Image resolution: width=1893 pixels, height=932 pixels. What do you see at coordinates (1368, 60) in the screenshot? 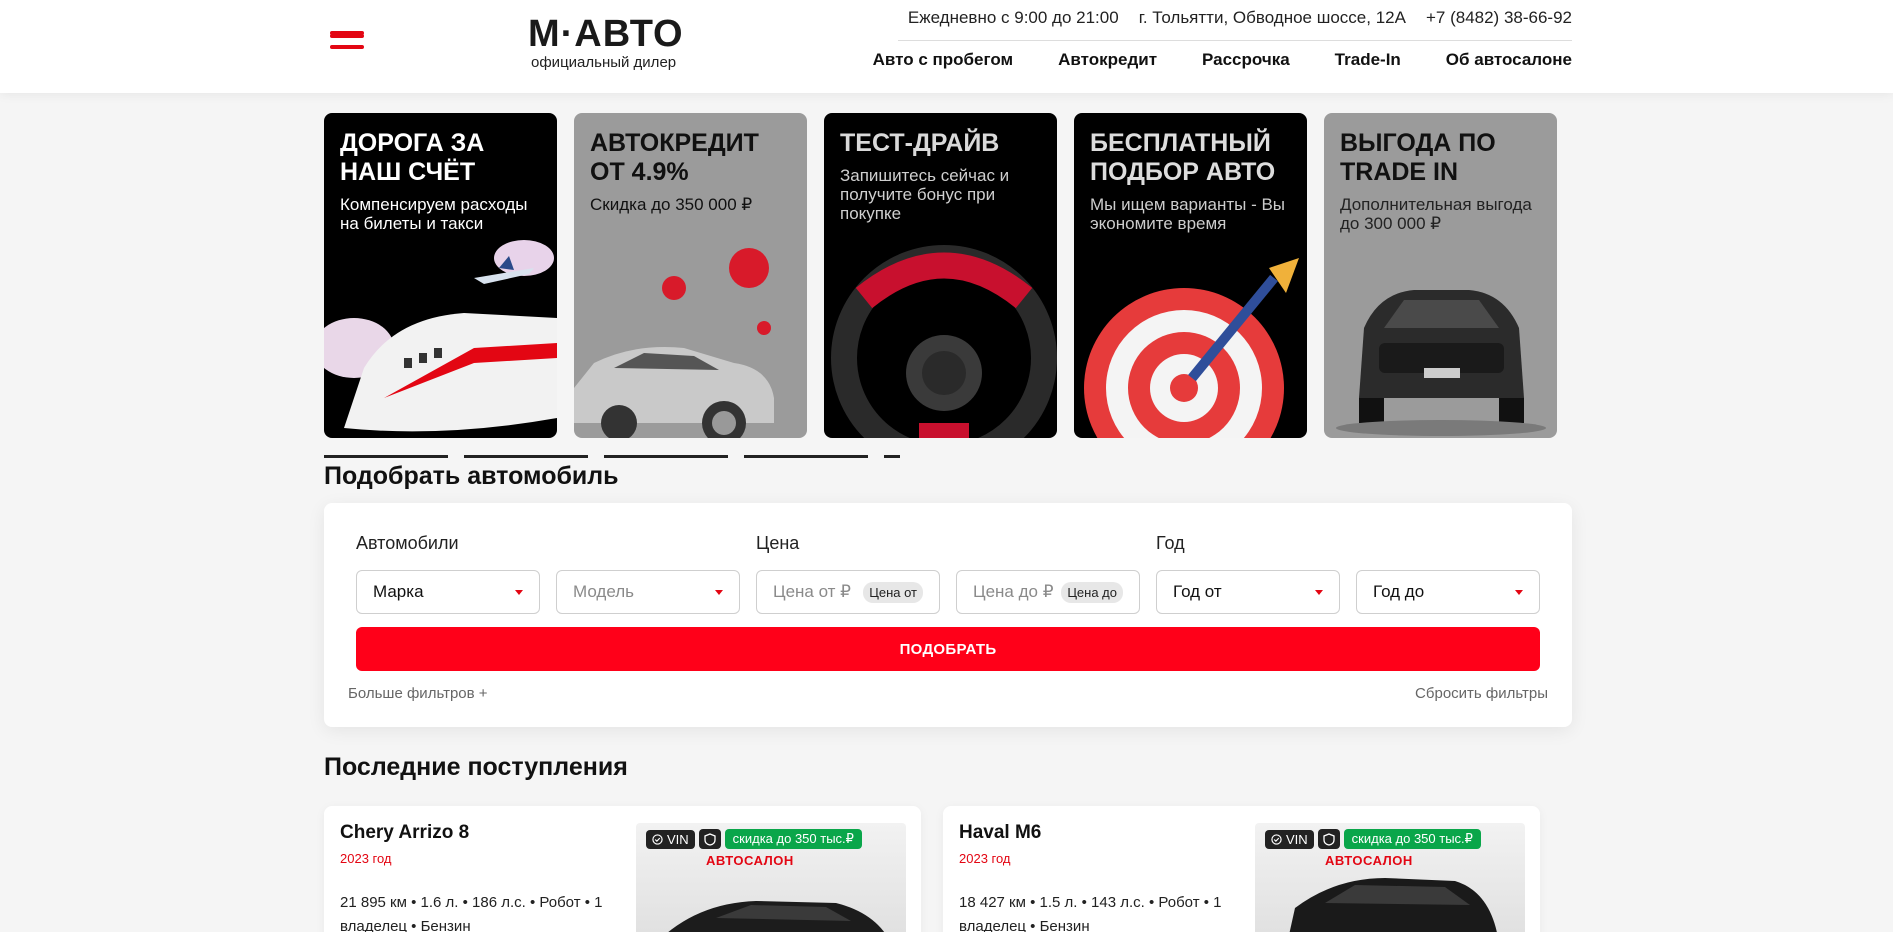
I see `nav-trade-in: Trade-In` at bounding box center [1368, 60].